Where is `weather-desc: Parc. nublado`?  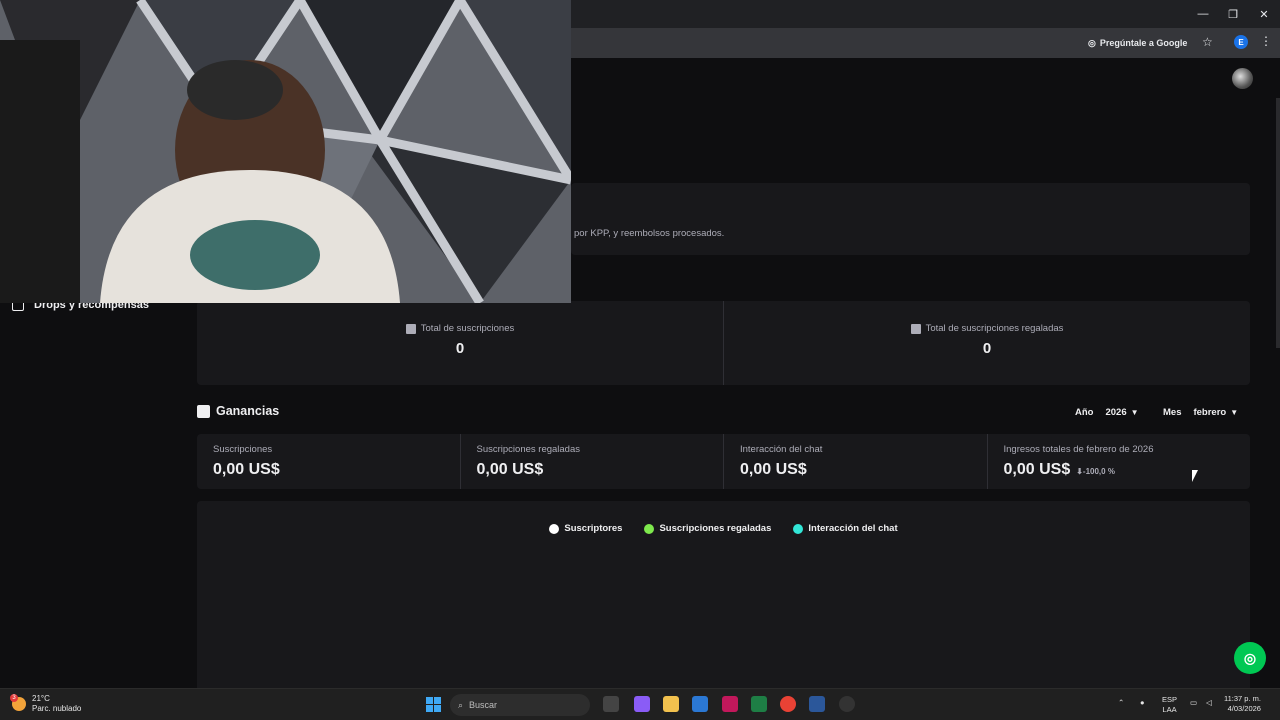
weather-desc: Parc. nublado is located at coordinates (57, 708).